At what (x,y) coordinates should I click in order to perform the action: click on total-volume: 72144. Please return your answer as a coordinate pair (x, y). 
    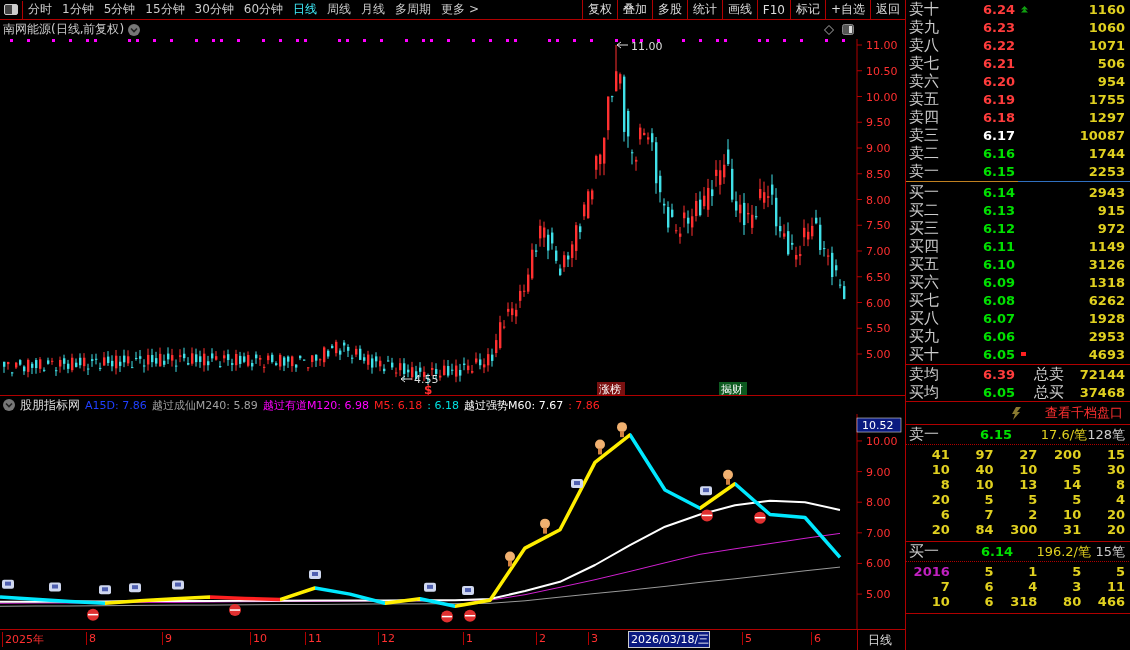
    Looking at the image, I should click on (1102, 374).